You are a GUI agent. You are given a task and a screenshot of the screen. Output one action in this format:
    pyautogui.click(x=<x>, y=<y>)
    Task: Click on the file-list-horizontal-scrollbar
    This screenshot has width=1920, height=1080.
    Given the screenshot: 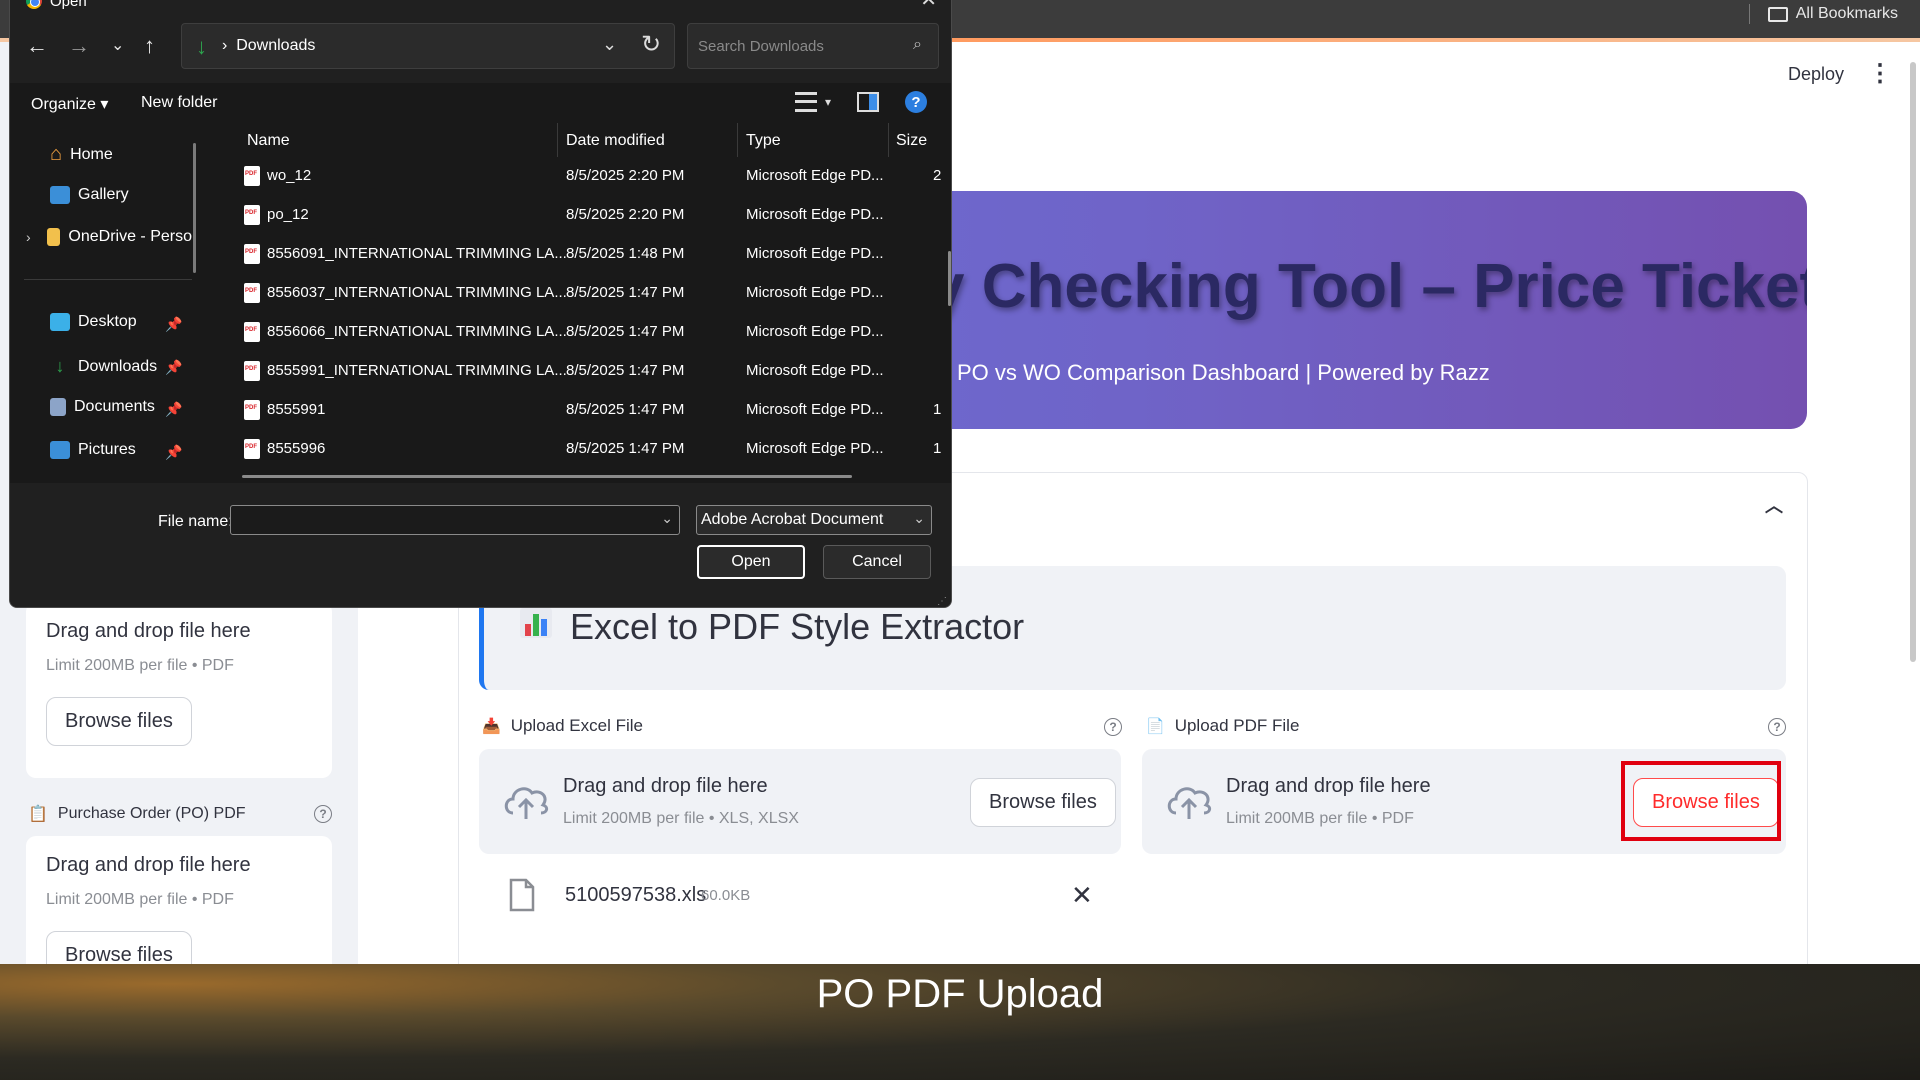 What is the action you would take?
    pyautogui.click(x=547, y=476)
    